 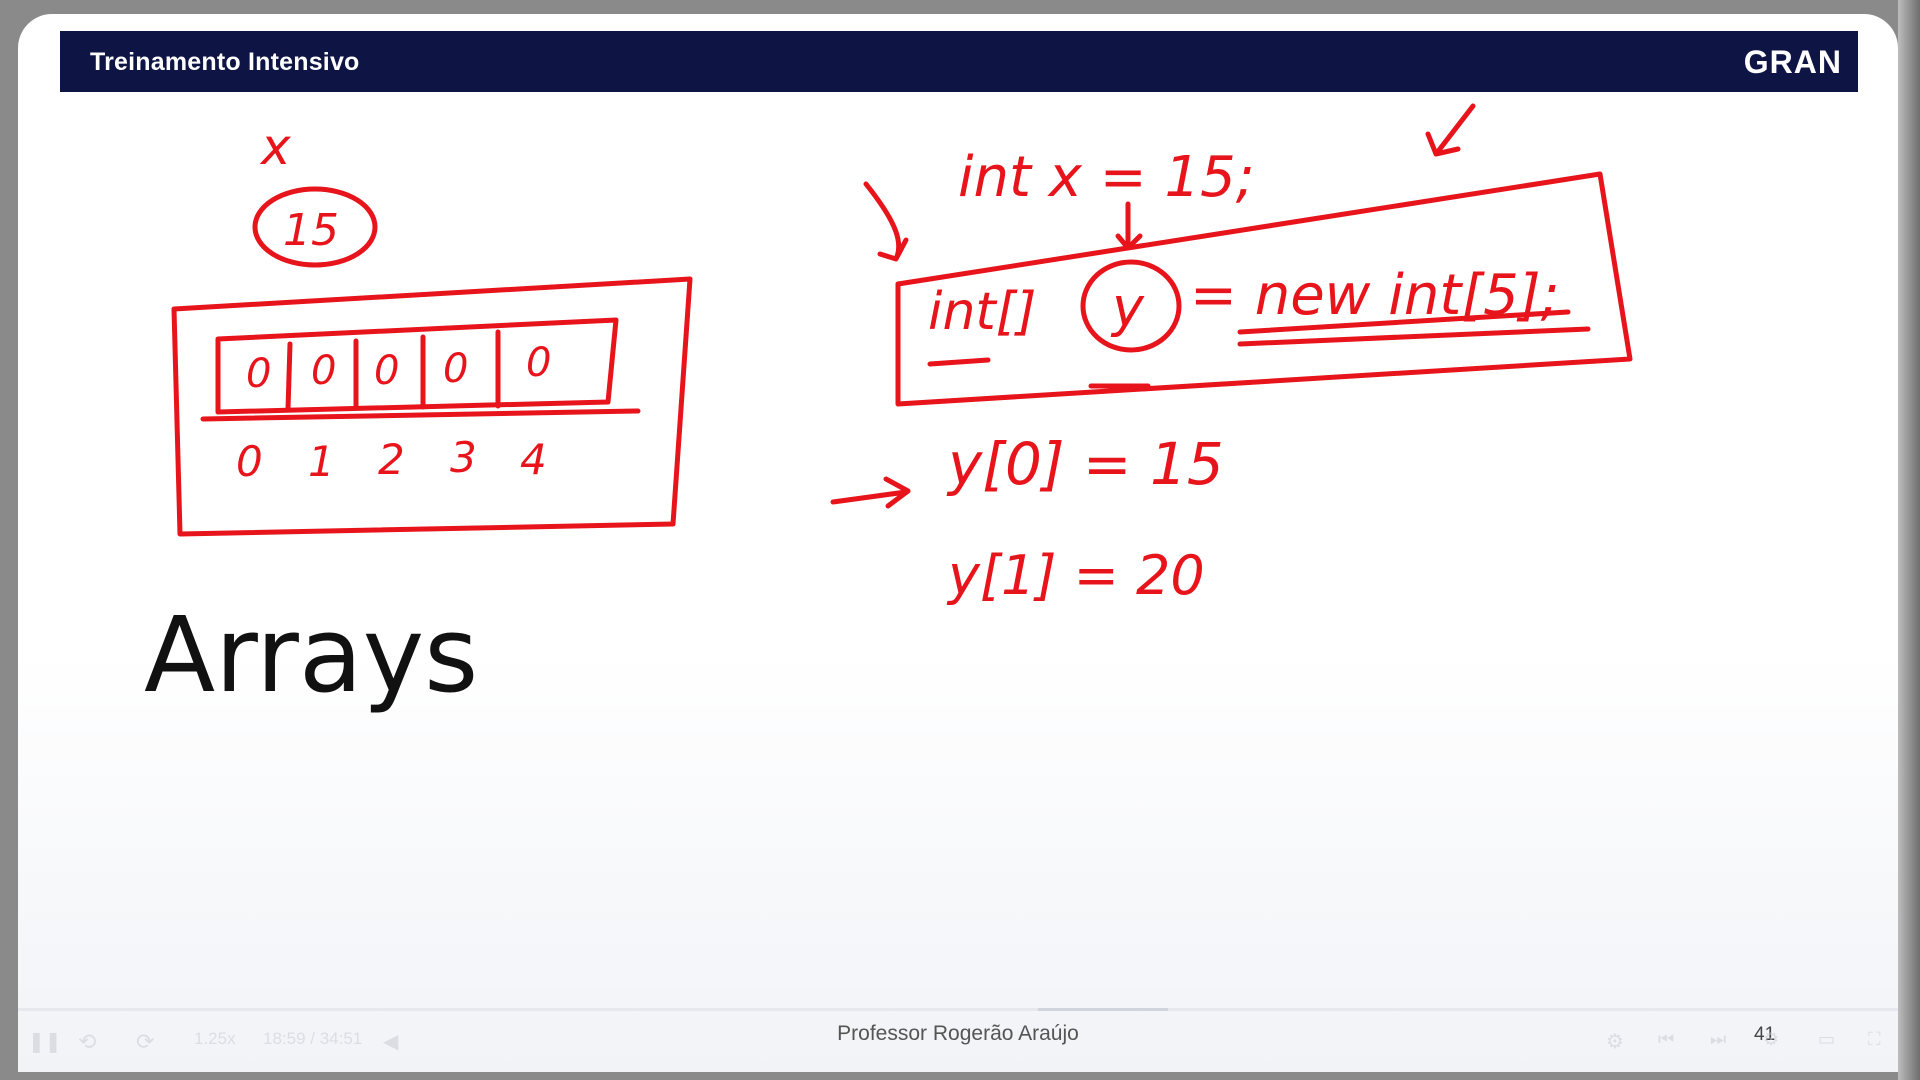 I want to click on ink-arrow-down, so click(x=1129, y=226).